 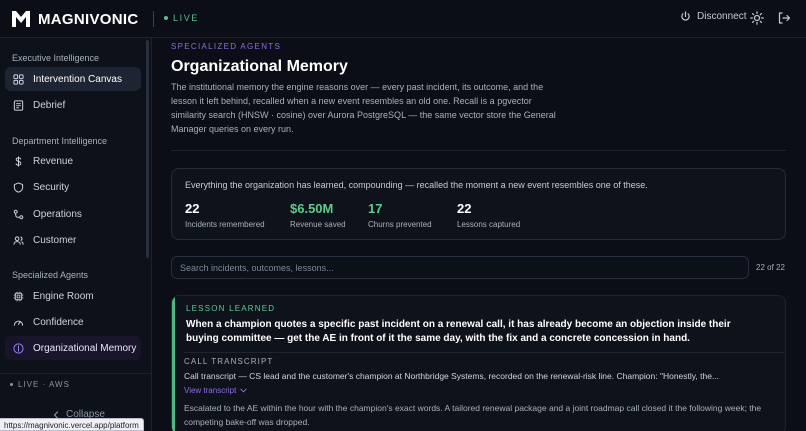 What do you see at coordinates (166, 18) in the screenshot?
I see `live-dot-icon` at bounding box center [166, 18].